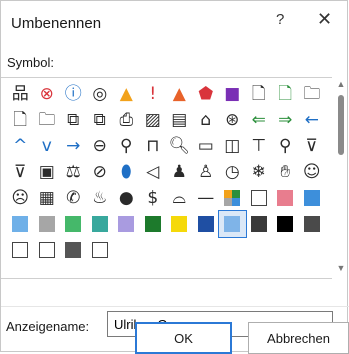 The height and width of the screenshot is (354, 349). What do you see at coordinates (20, 94) in the screenshot?
I see `org-chart-icon: 品` at bounding box center [20, 94].